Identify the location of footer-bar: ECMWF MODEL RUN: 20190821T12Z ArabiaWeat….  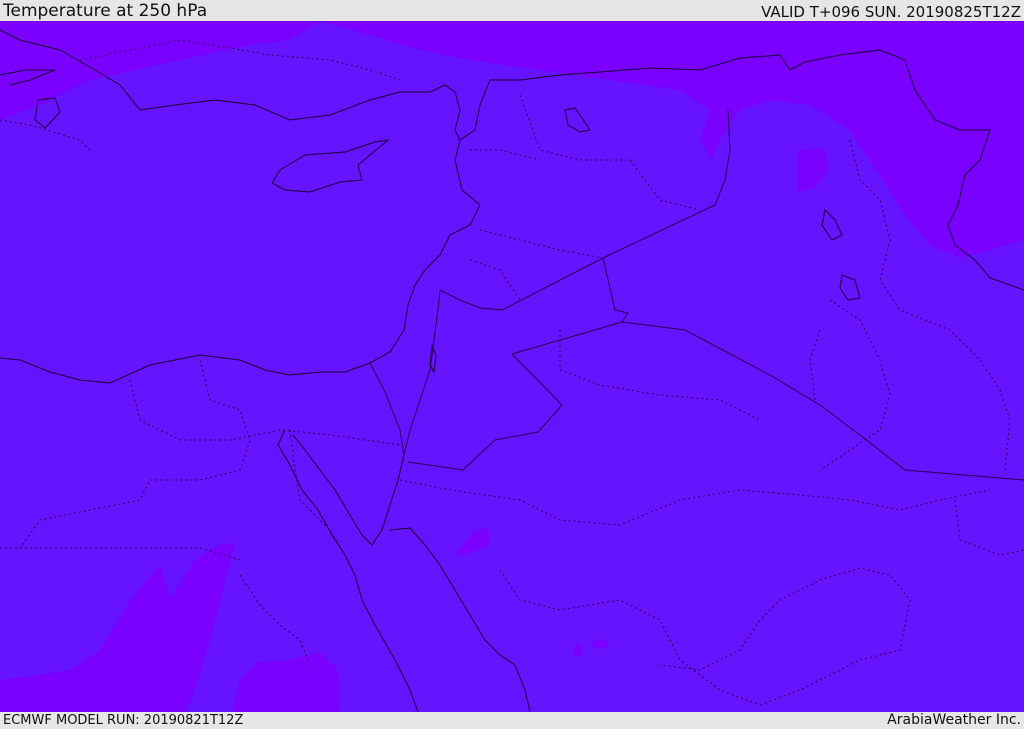
(512, 720).